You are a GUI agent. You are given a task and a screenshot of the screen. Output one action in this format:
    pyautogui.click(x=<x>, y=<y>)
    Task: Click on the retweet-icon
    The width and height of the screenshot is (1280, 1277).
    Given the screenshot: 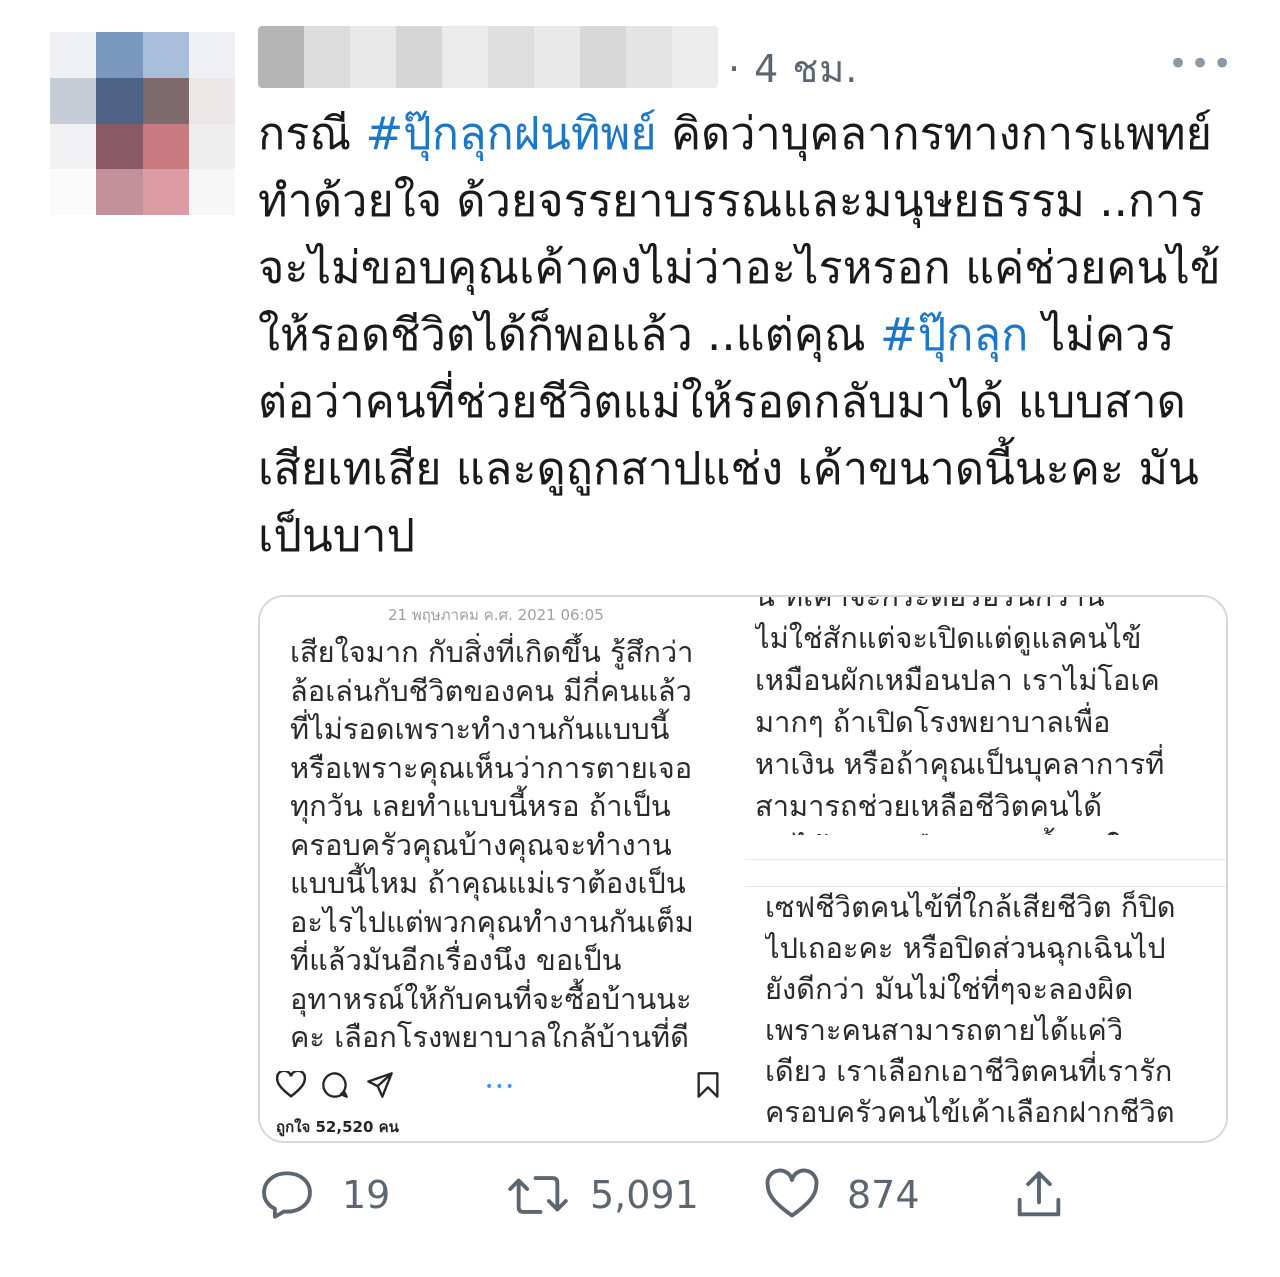 What is the action you would take?
    pyautogui.click(x=538, y=1195)
    